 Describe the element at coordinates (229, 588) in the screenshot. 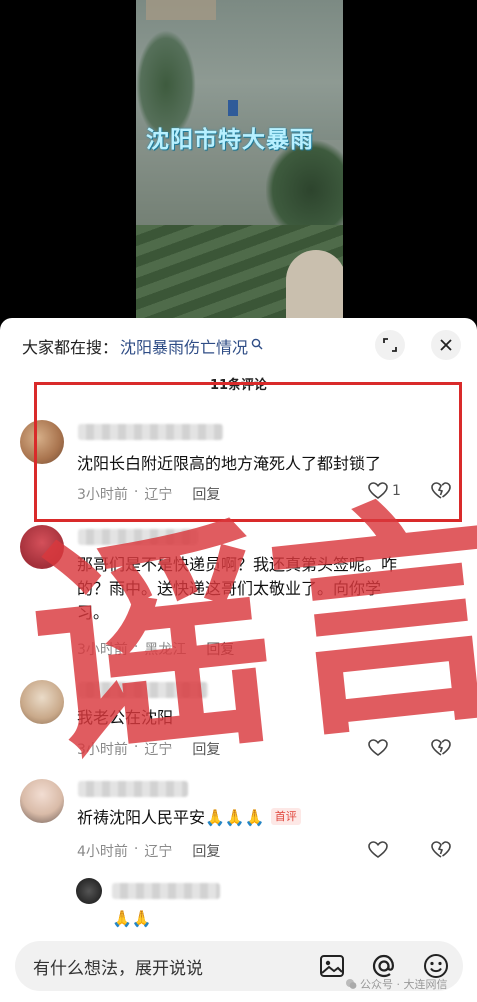

I see `comment-text-line: 的？雨中。送快递这哥们太敬业了。向你学` at that location.